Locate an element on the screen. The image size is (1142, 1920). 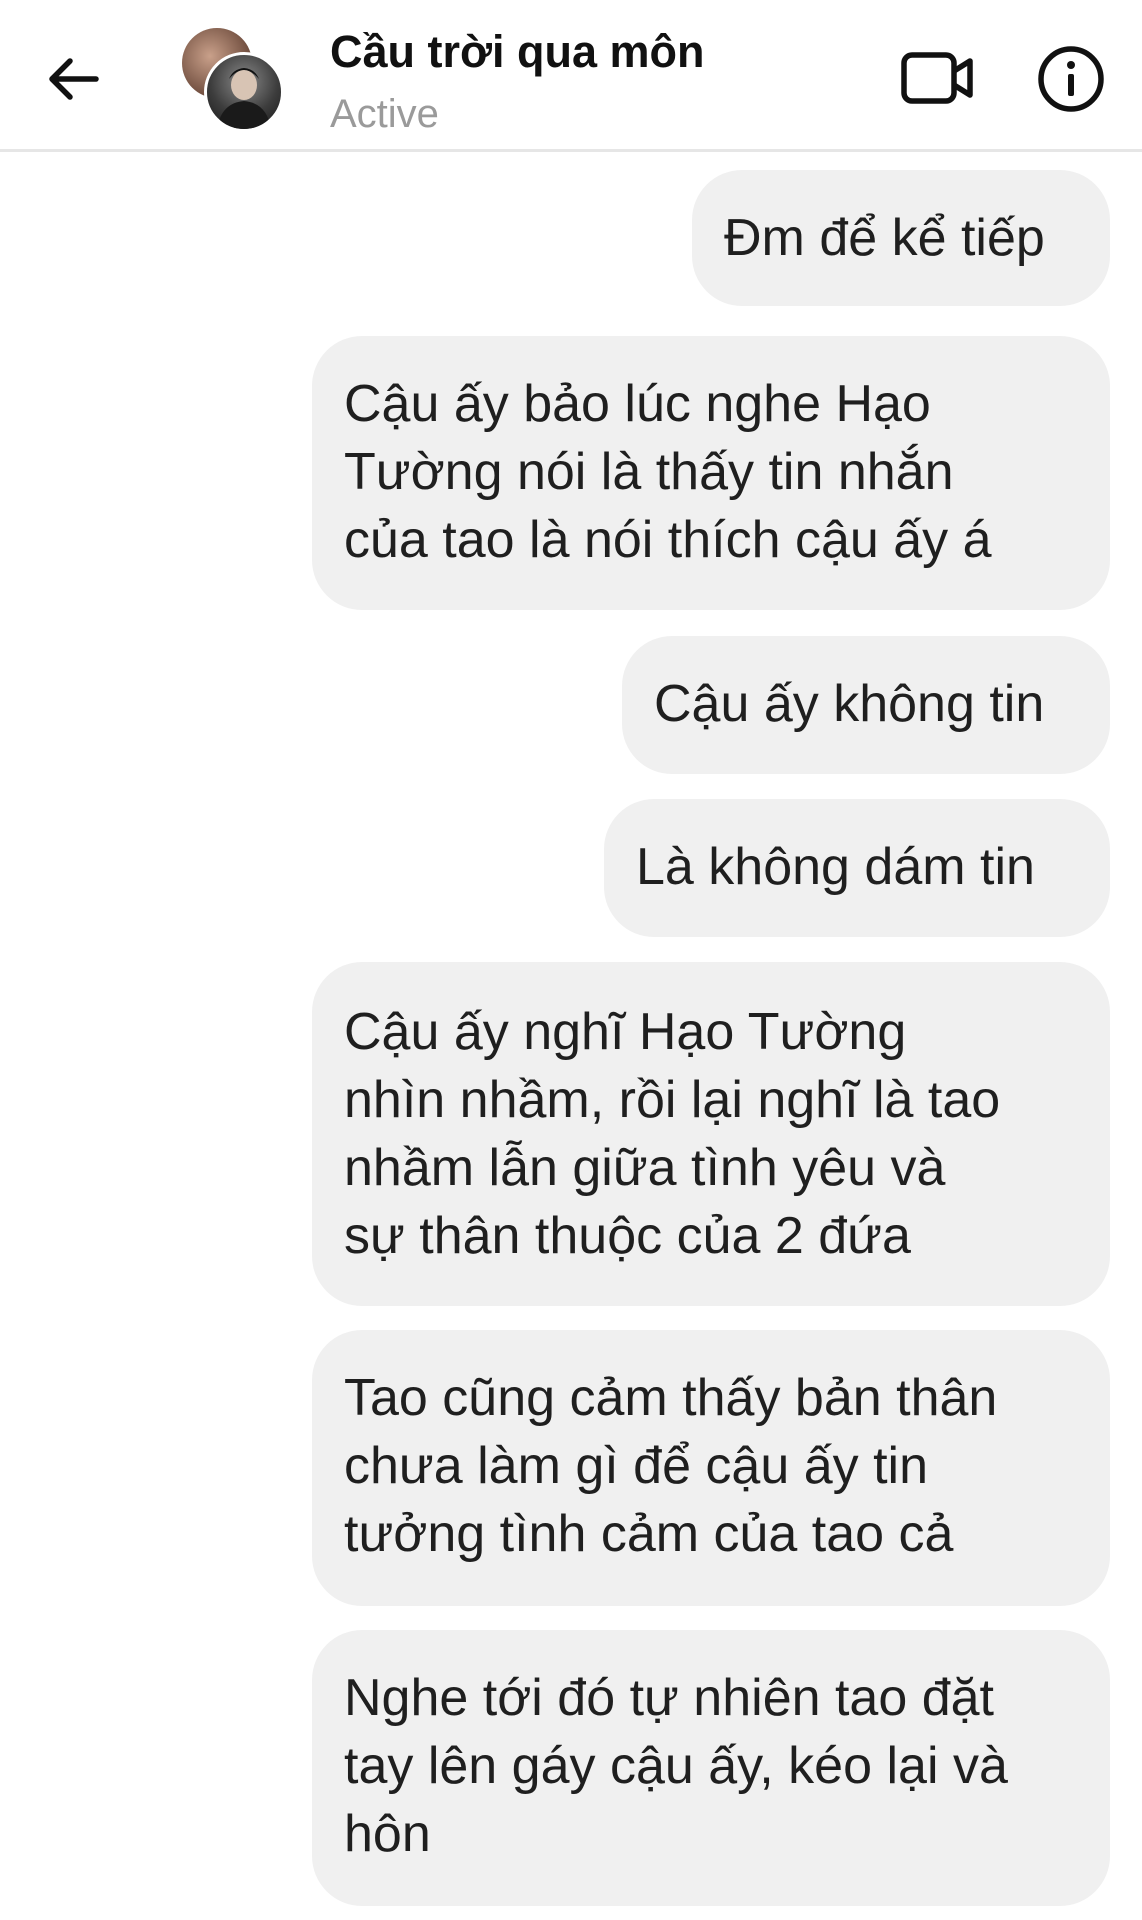
message-bubble: Đm để kể tiếp is located at coordinates (901, 238).